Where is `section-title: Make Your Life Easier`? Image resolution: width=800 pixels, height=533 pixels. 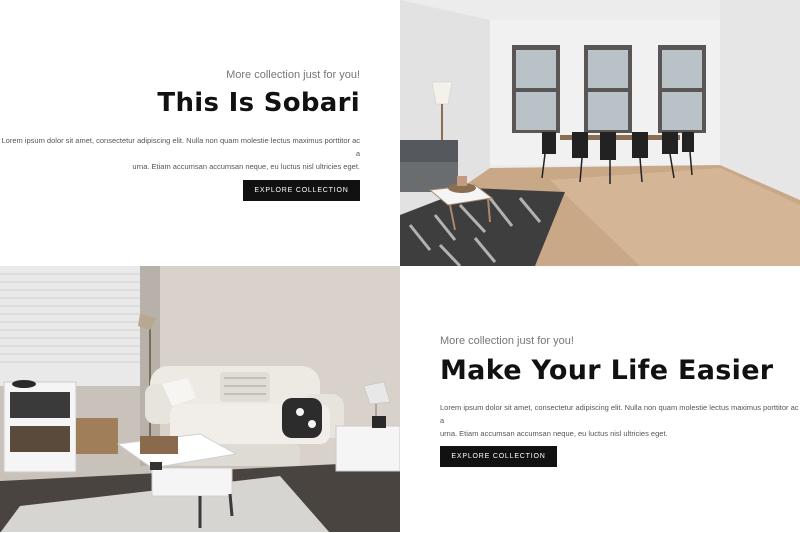 section-title: Make Your Life Easier is located at coordinates (607, 370).